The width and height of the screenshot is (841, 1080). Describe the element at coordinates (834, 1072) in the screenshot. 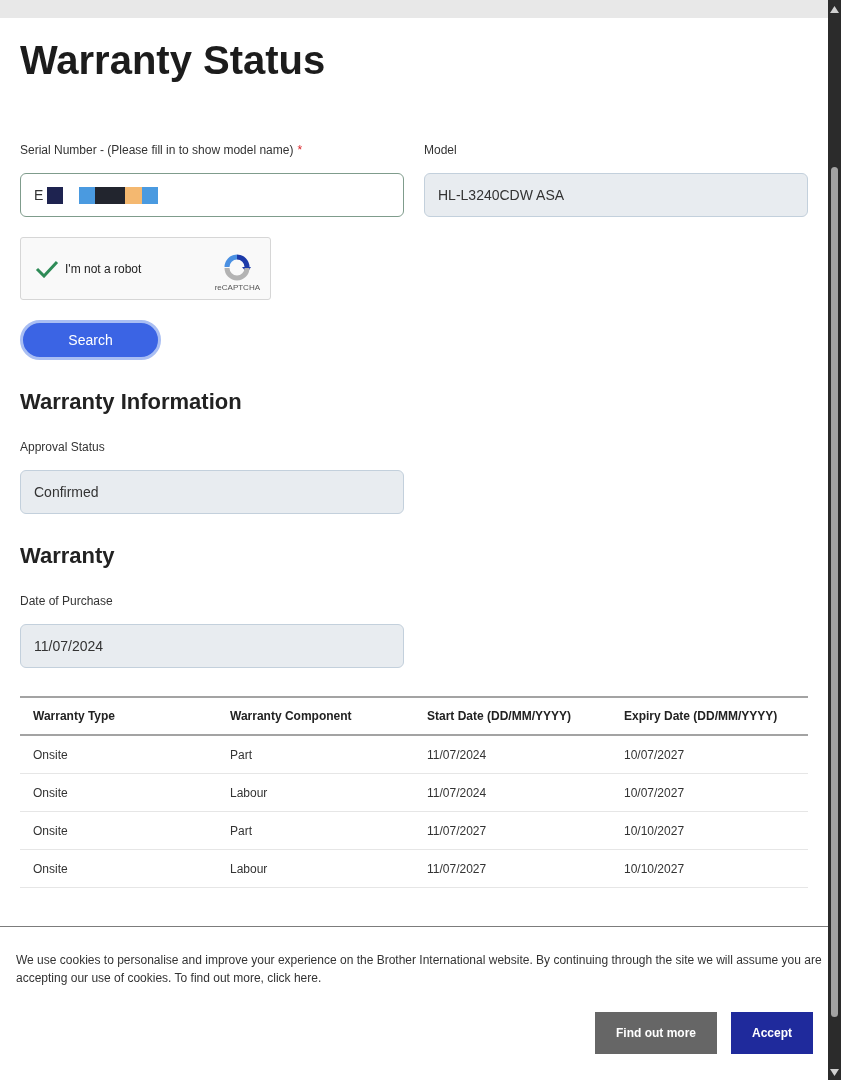

I see `scroll-down-arrow-icon` at that location.